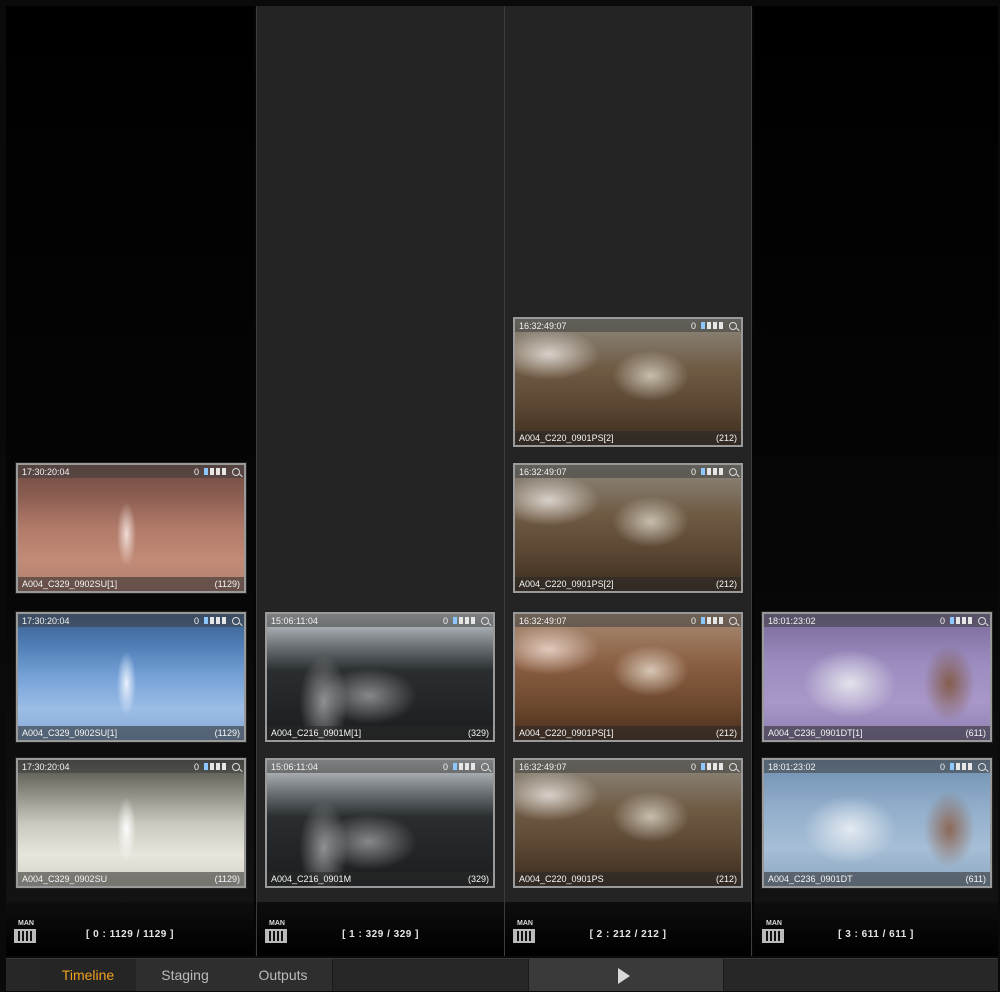  I want to click on clip-thumbnail: 15:06:11:04 0 A004_C216_0901M (329), so click(380, 823).